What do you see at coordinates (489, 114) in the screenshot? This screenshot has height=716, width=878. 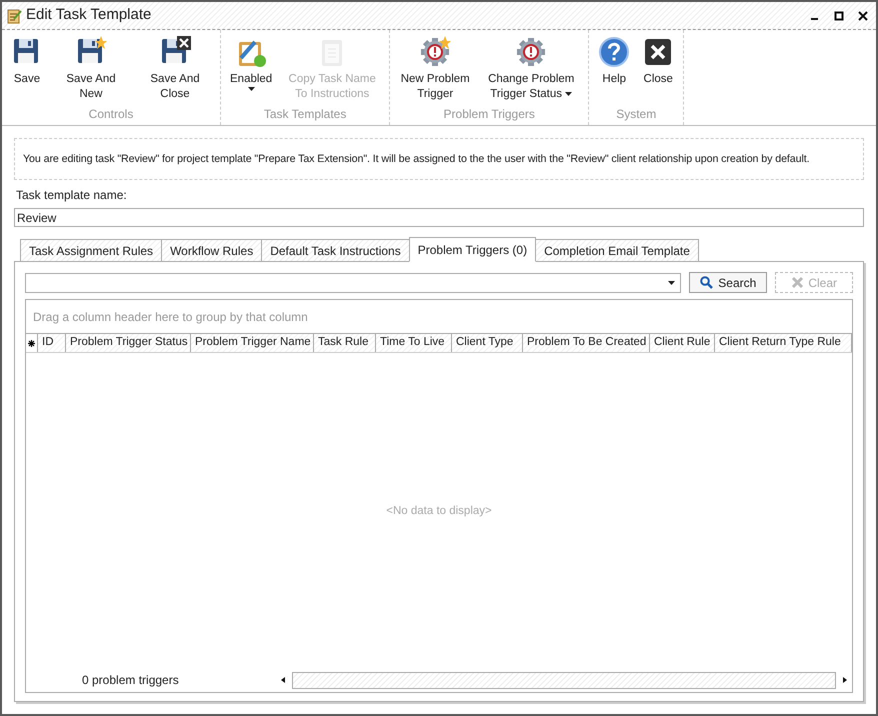 I see `ribbon-group-label: Problem Triggers` at bounding box center [489, 114].